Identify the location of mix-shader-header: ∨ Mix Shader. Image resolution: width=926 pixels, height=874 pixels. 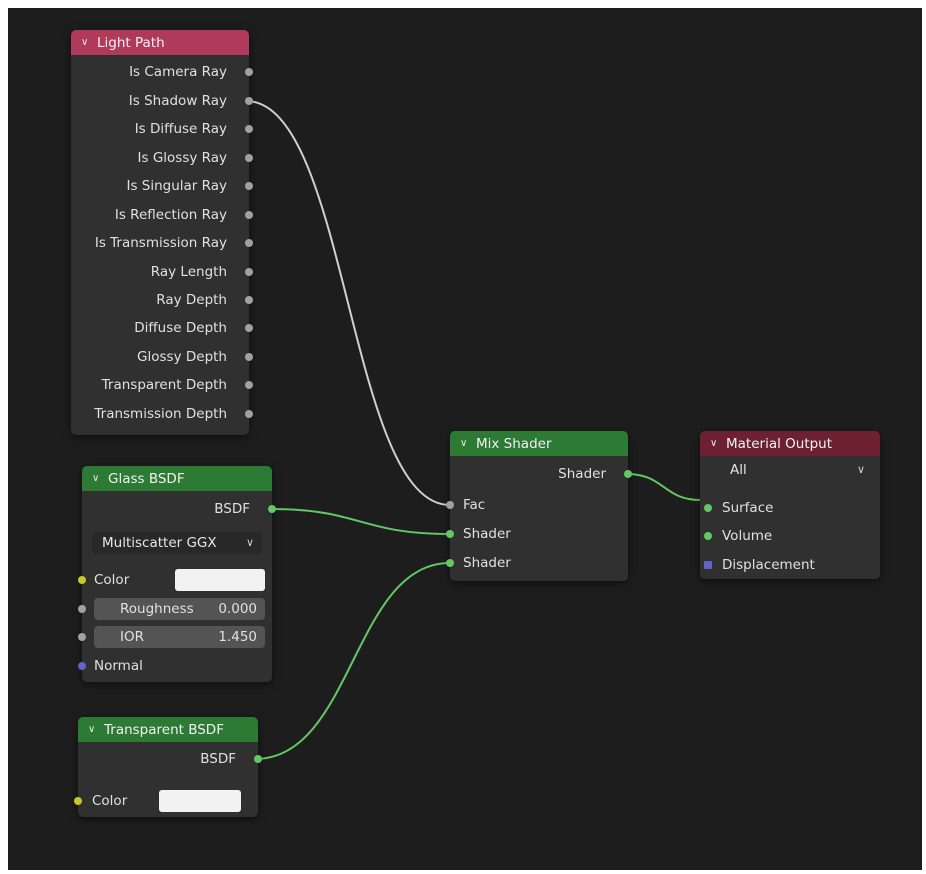
(539, 443).